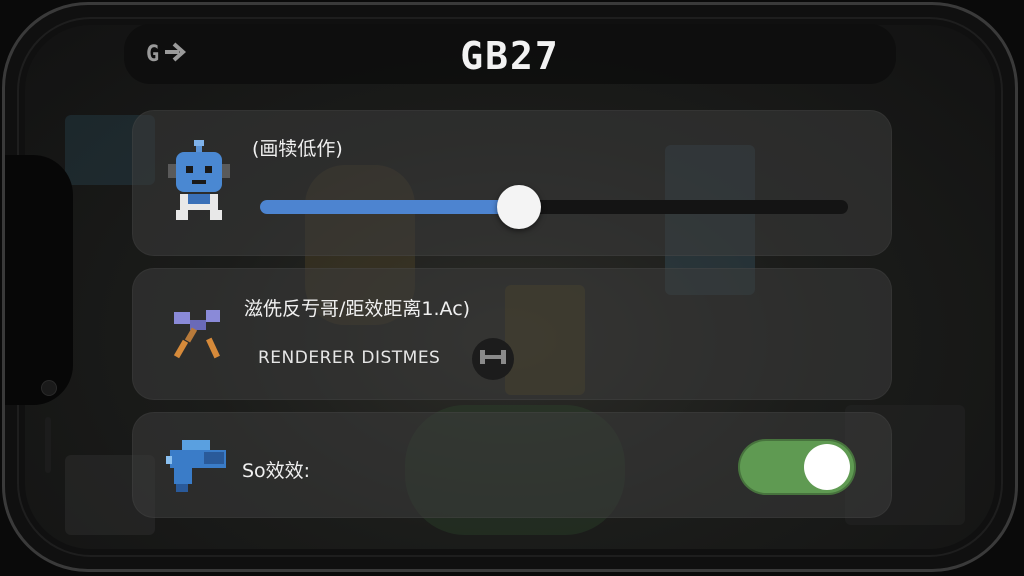  Describe the element at coordinates (39, 314) in the screenshot. I see `device-notch` at that location.